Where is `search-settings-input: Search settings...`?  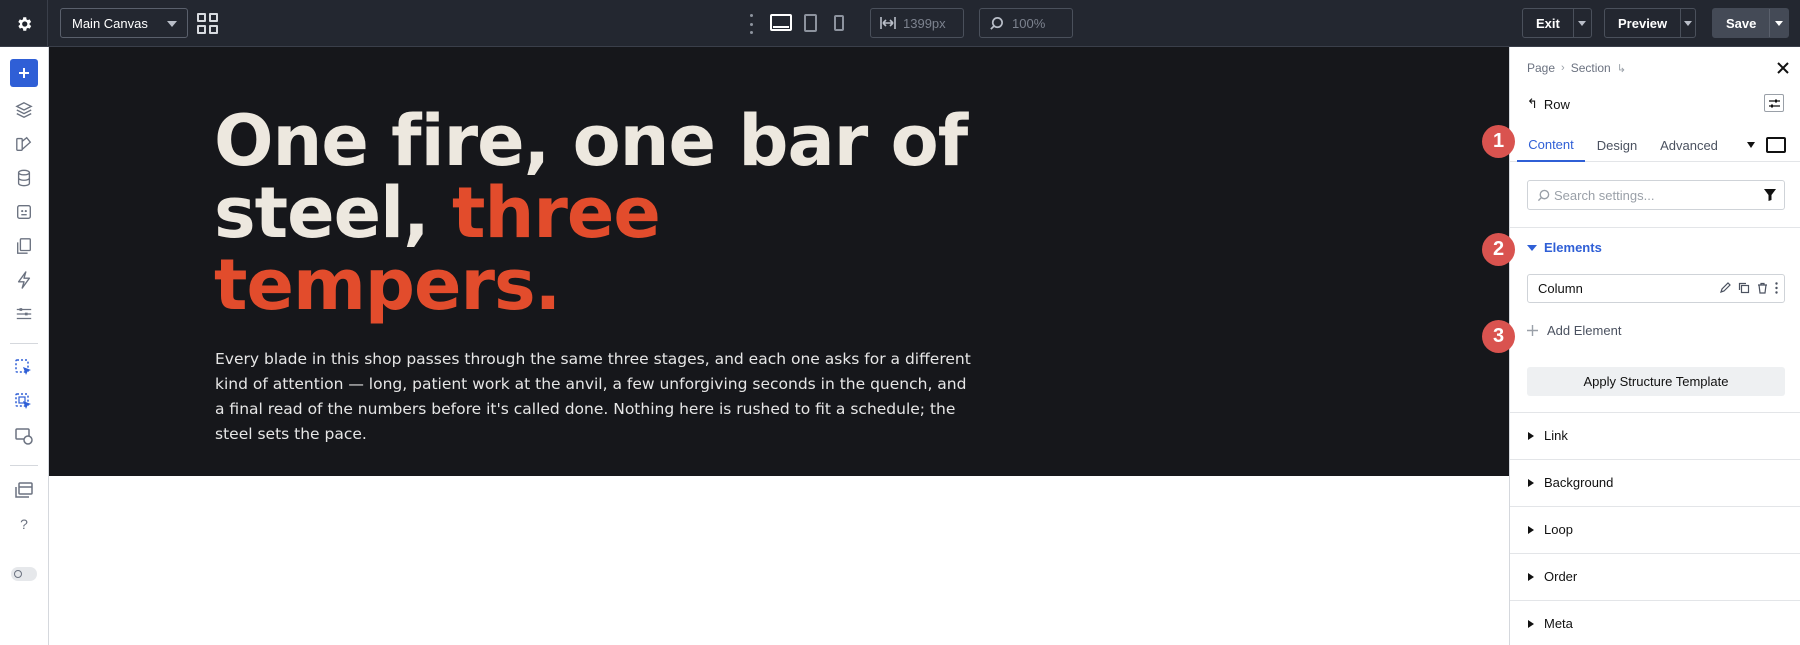 search-settings-input: Search settings... is located at coordinates (1656, 195).